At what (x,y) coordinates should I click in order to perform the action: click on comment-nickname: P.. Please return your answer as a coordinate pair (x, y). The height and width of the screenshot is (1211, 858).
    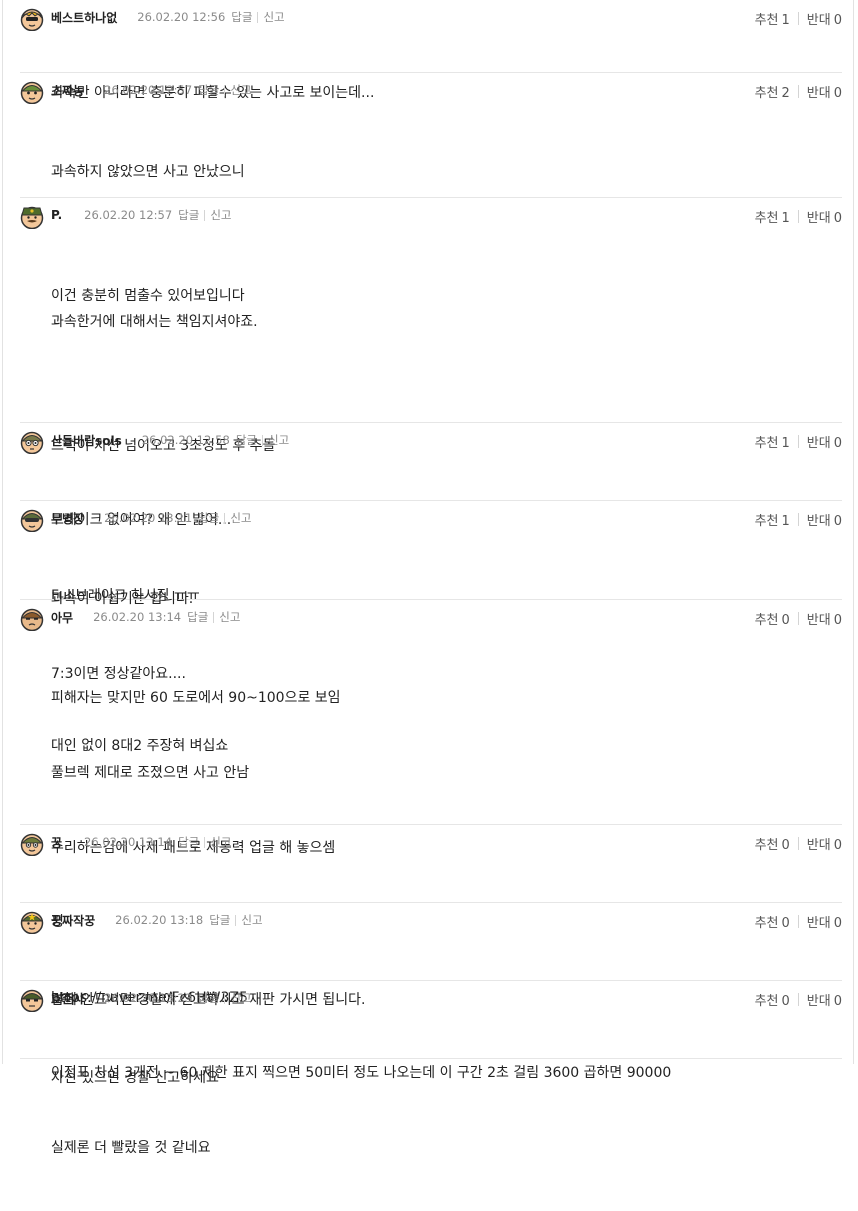
    Looking at the image, I should click on (56, 215).